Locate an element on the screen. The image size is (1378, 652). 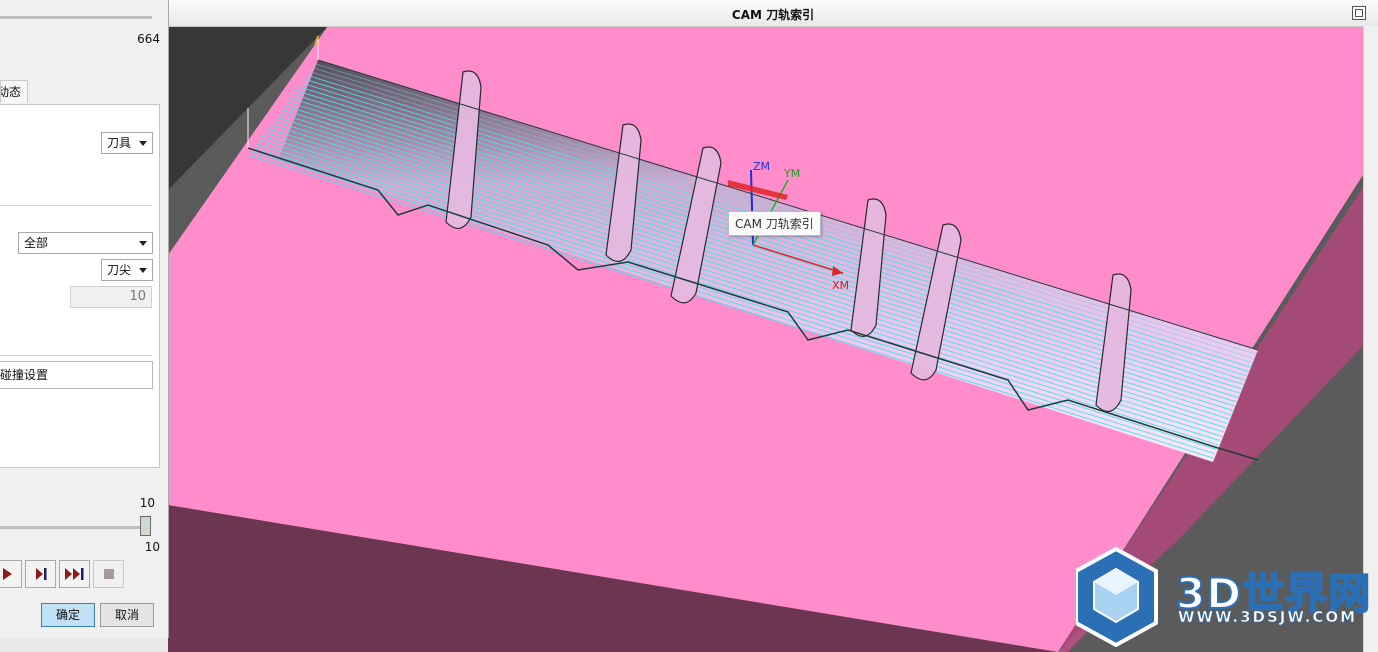
slider-current-label: 10 is located at coordinates (152, 547).